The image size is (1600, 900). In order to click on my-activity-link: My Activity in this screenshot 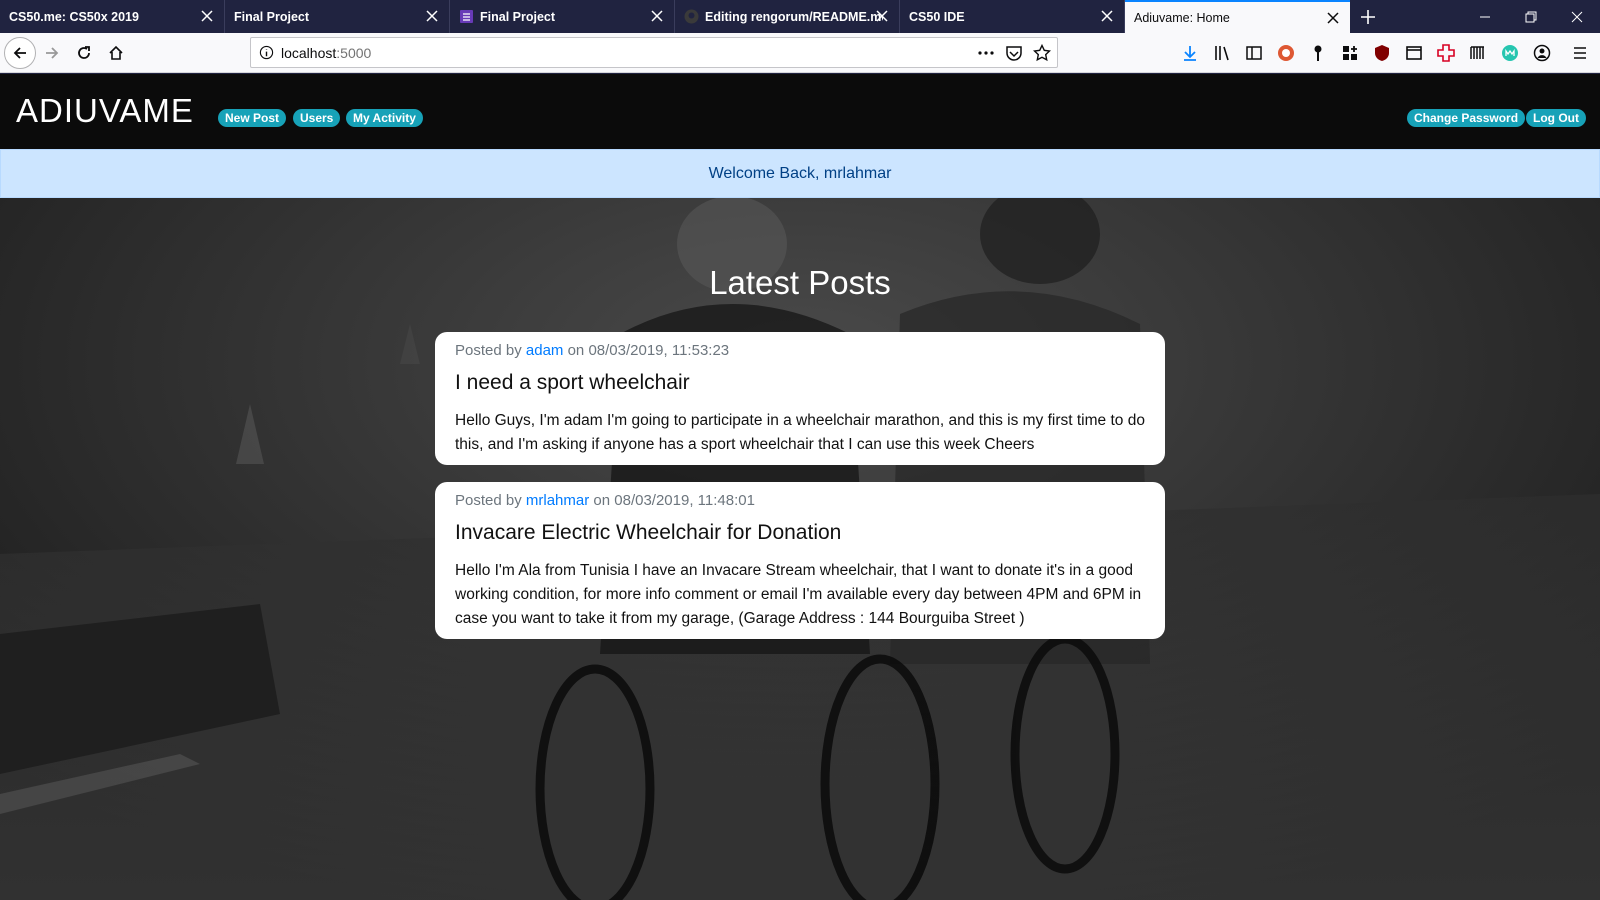, I will do `click(384, 118)`.